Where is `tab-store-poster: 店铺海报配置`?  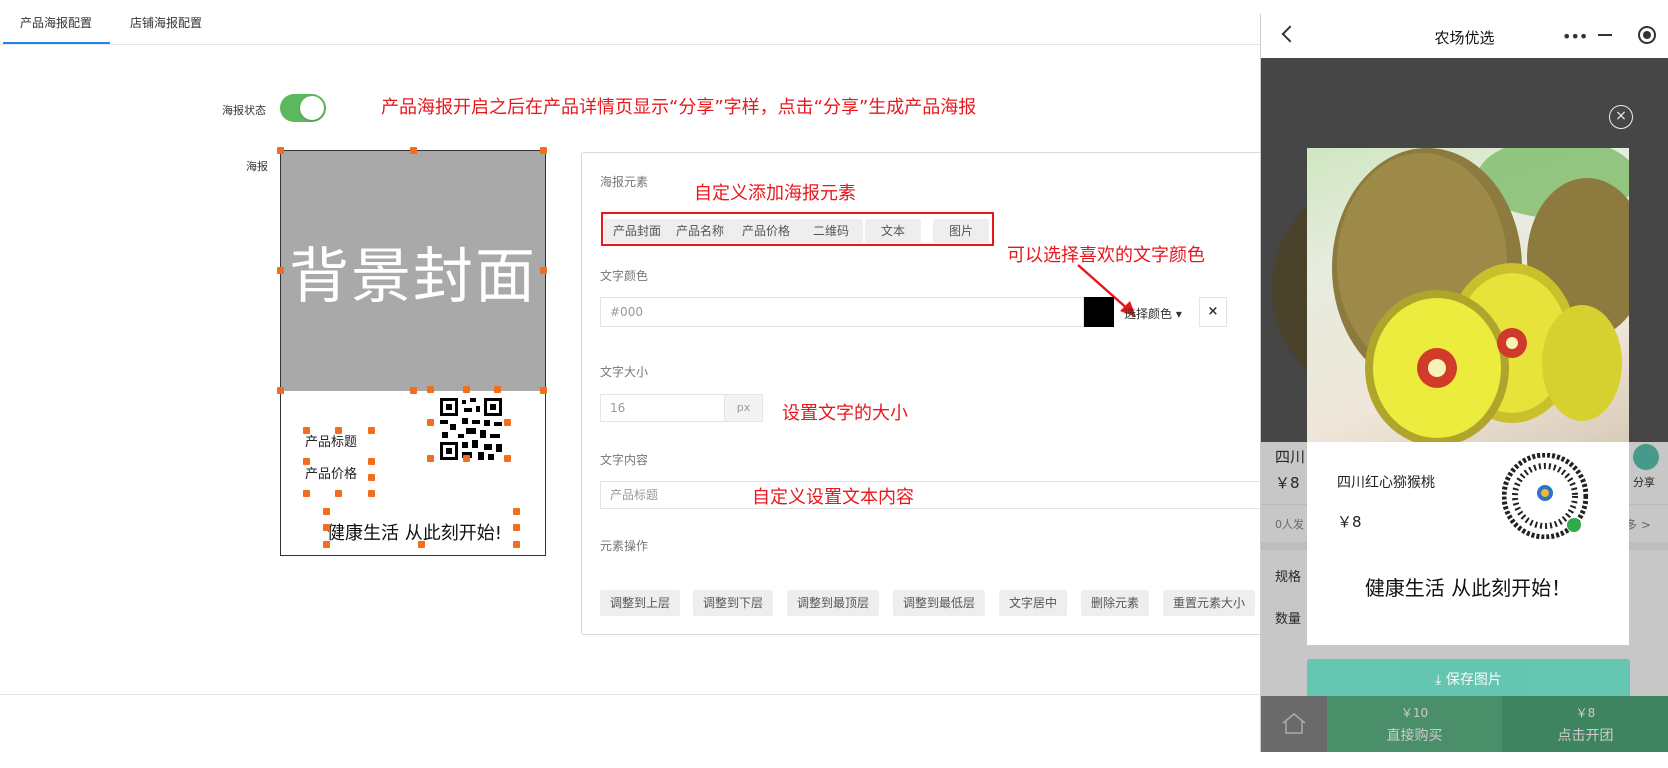 tab-store-poster: 店铺海报配置 is located at coordinates (166, 22).